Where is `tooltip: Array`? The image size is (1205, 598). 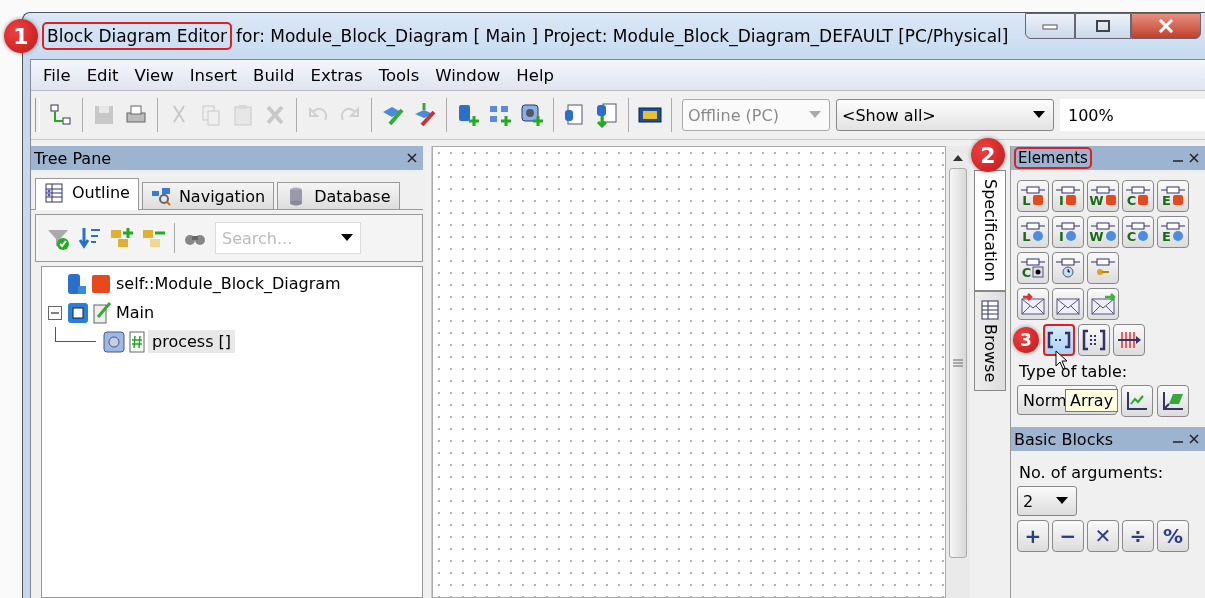 tooltip: Array is located at coordinates (1092, 400).